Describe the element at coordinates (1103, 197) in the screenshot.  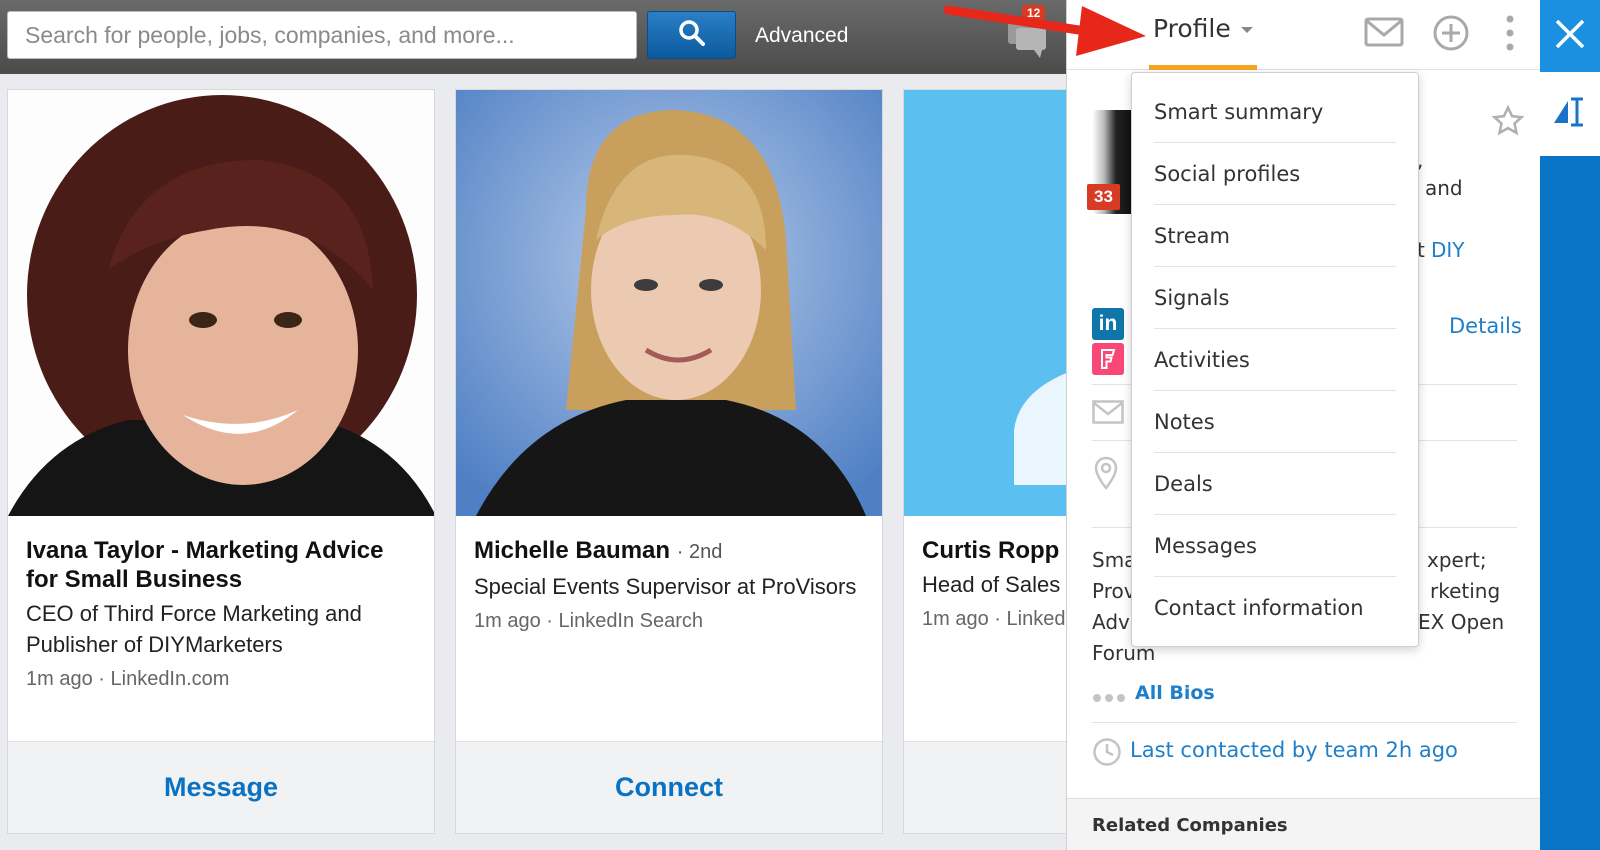
I see `count-badge: 33` at that location.